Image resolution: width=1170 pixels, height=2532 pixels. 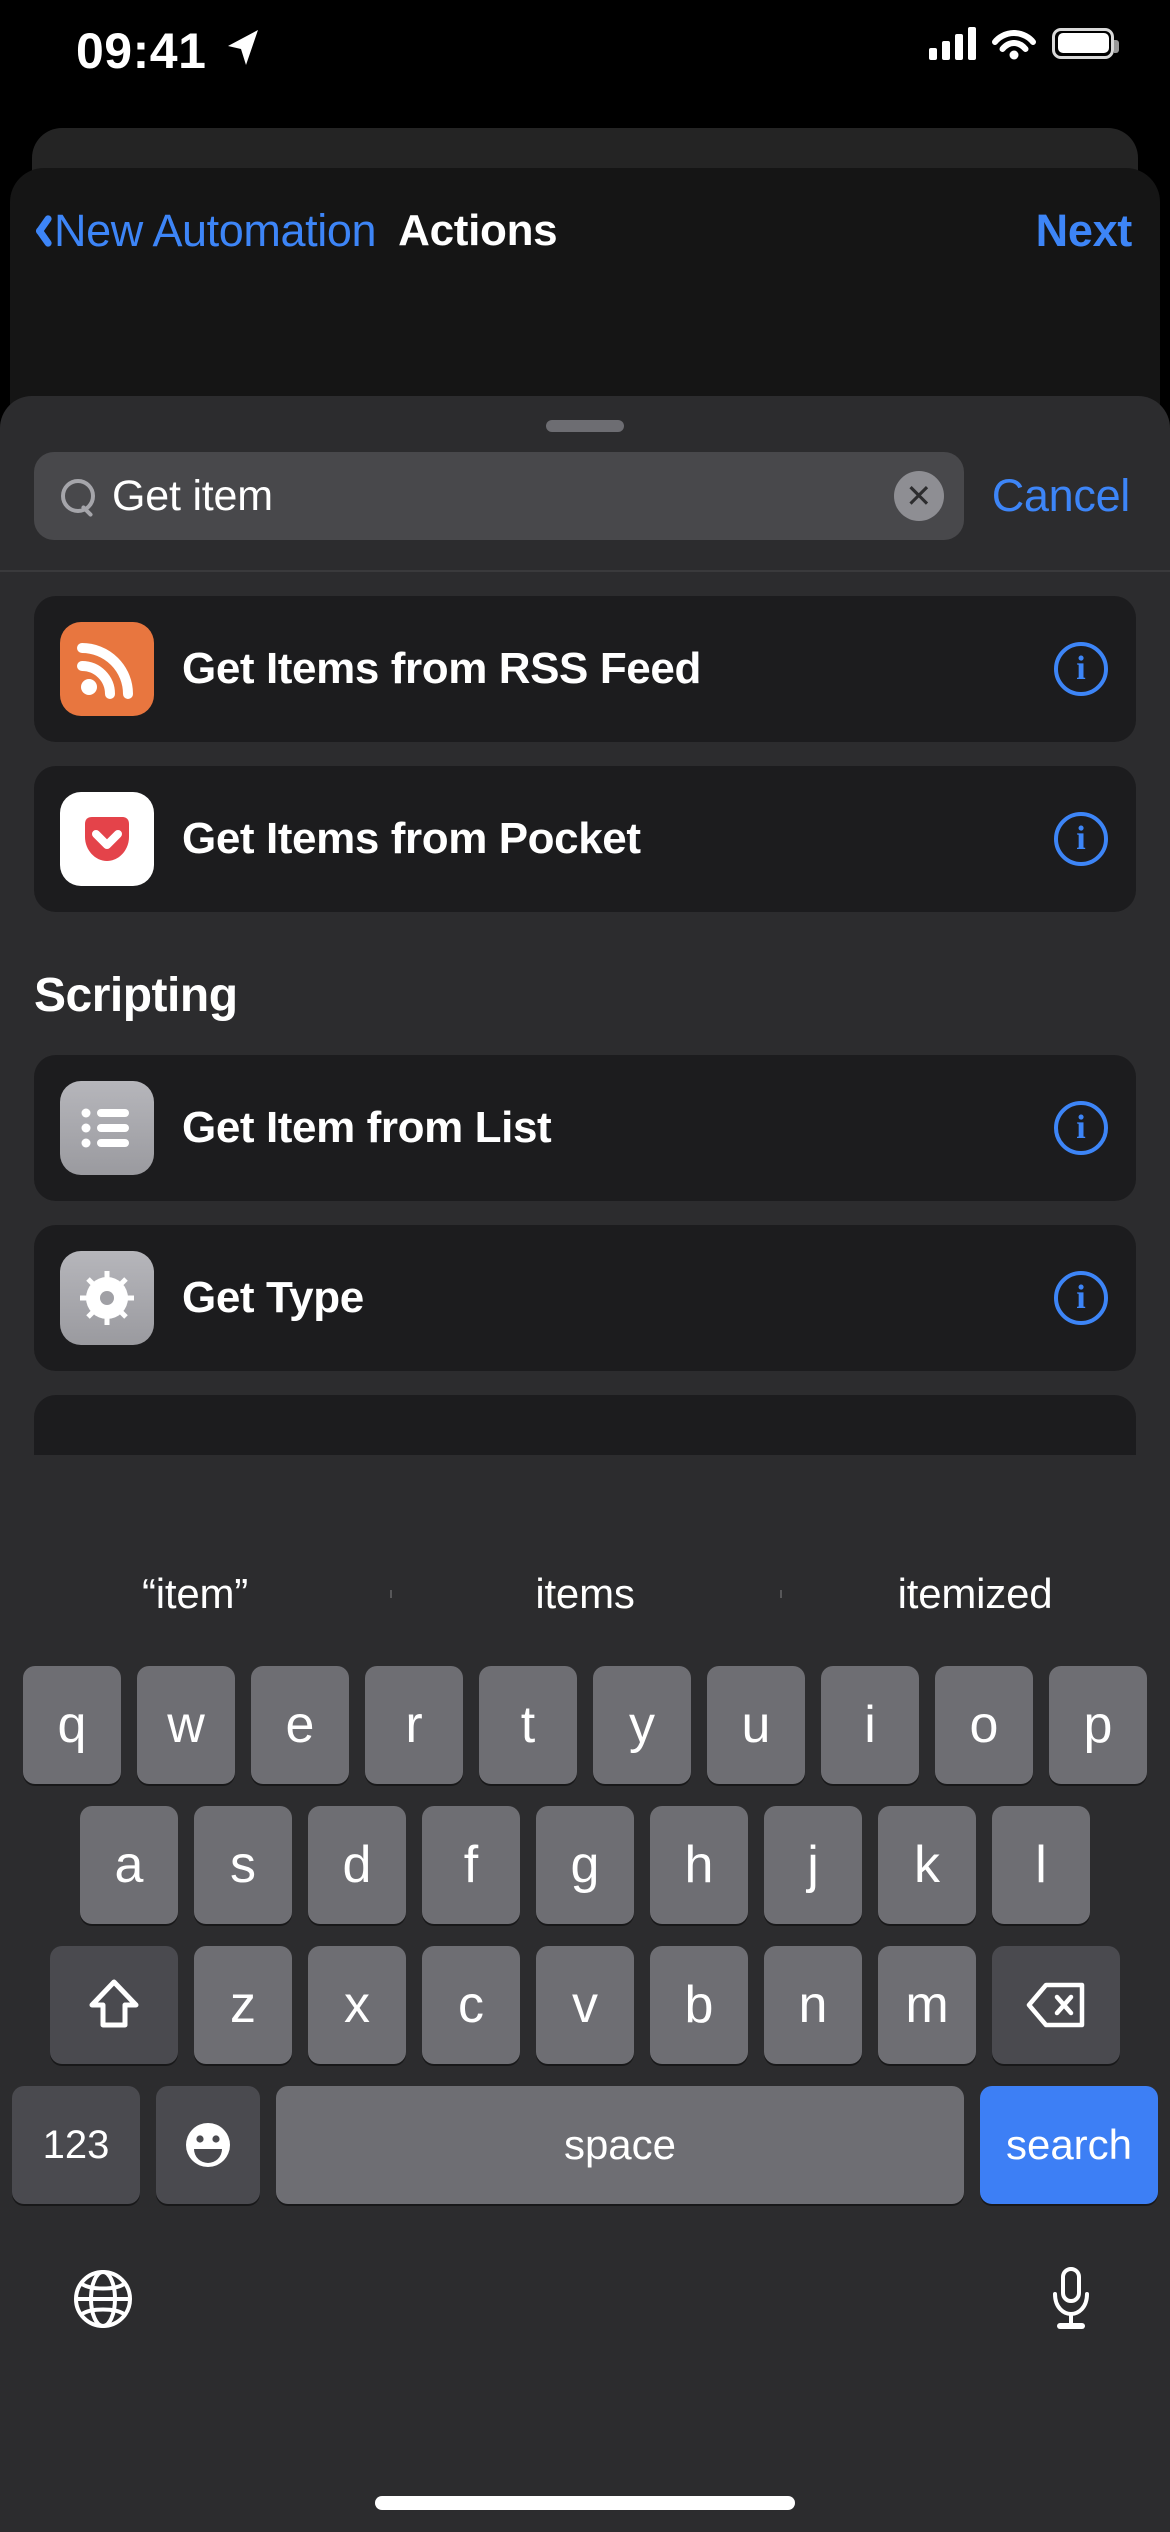 What do you see at coordinates (1061, 496) in the screenshot?
I see `cancel-button: Cancel` at bounding box center [1061, 496].